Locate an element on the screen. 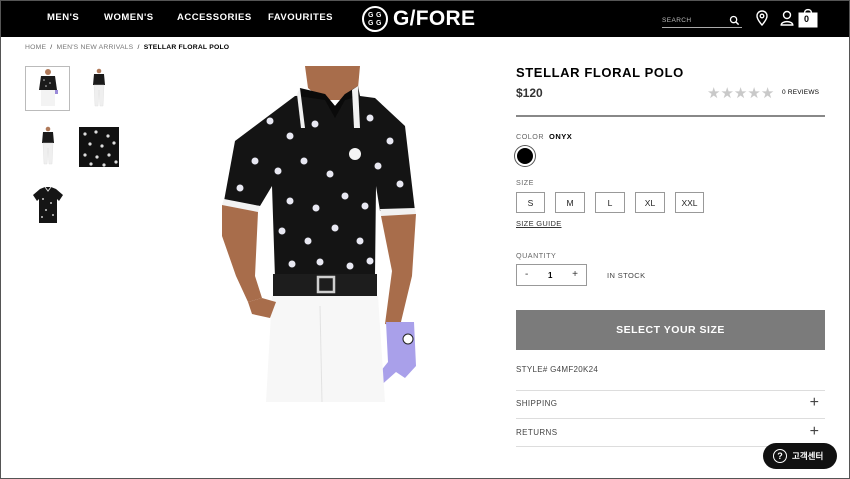  nav-mens: MEN'S is located at coordinates (63, 17).